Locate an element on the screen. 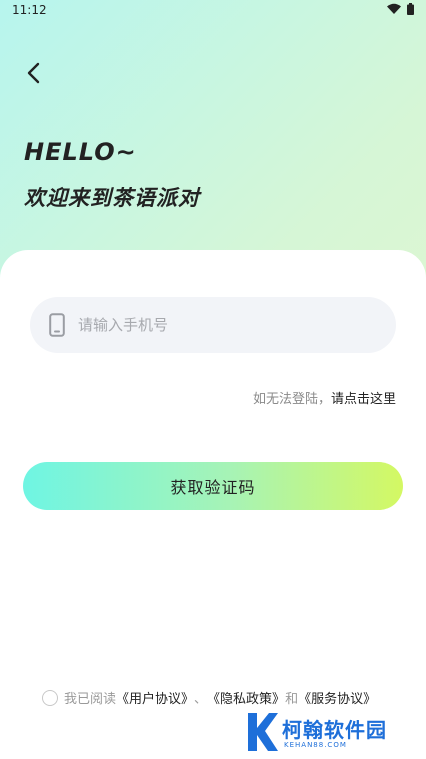 The image size is (426, 759). agreement-prefix: 我已阅读 is located at coordinates (90, 699).